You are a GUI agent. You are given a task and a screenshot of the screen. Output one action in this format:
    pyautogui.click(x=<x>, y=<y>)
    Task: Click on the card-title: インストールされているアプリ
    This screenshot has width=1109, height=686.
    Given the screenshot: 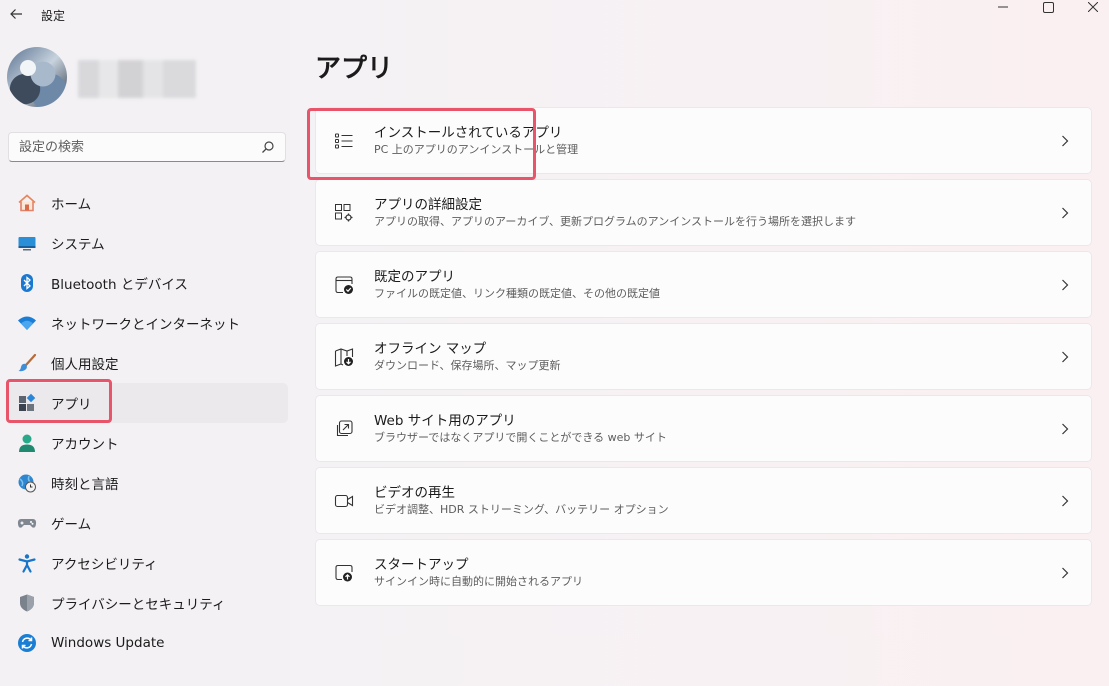 What is the action you would take?
    pyautogui.click(x=468, y=132)
    